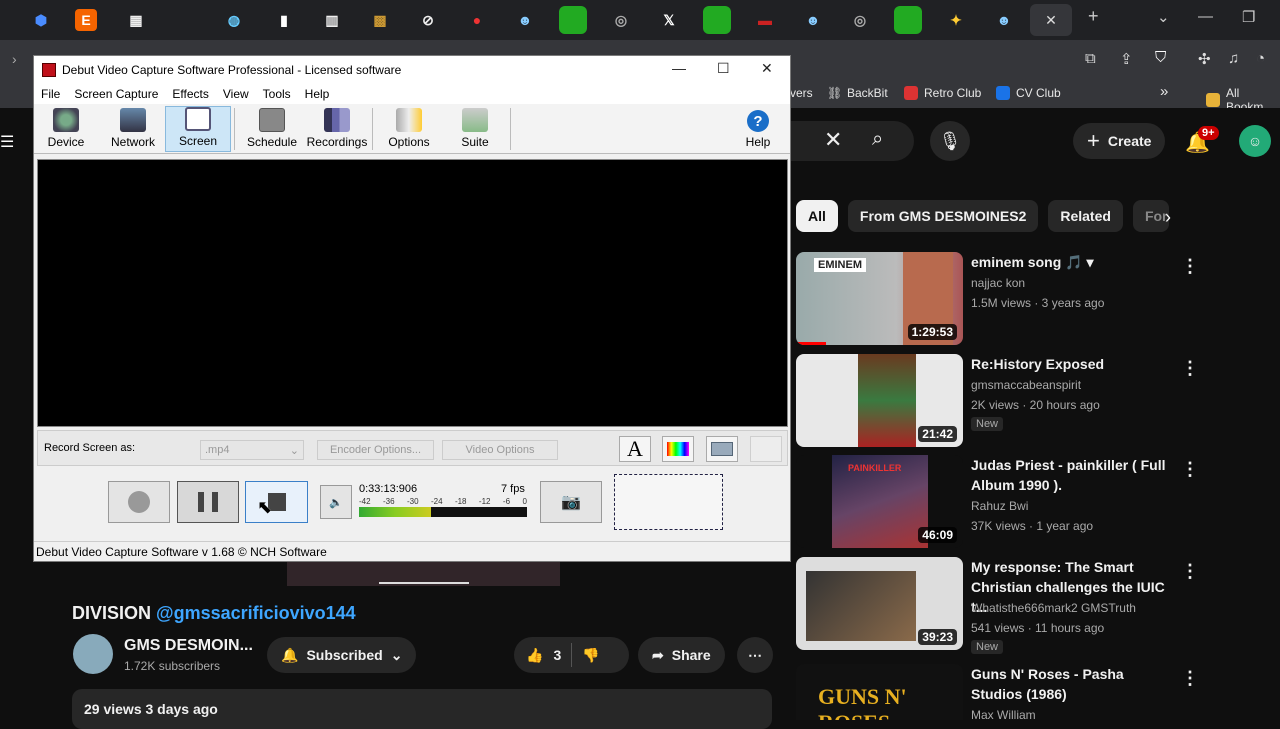 The image size is (1280, 729). Describe the element at coordinates (1051, 20) in the screenshot. I see `active-tab-close-button: ✕` at that location.